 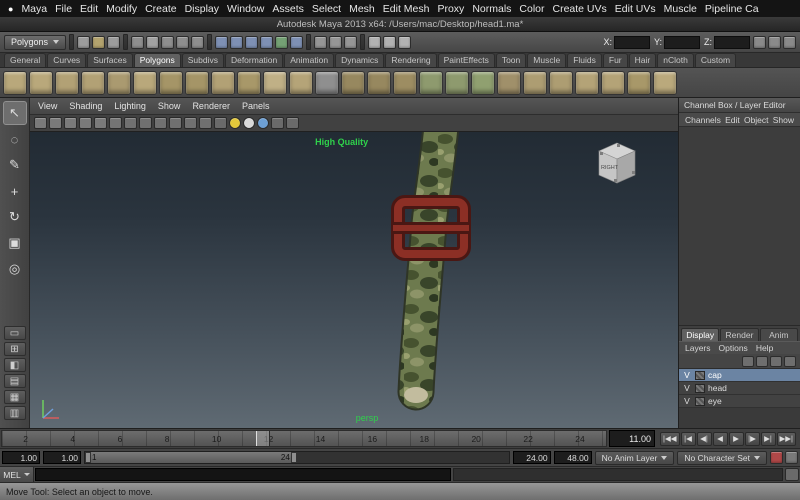 What do you see at coordinates (85, 106) in the screenshot?
I see `panel-menu-item: Shading` at bounding box center [85, 106].